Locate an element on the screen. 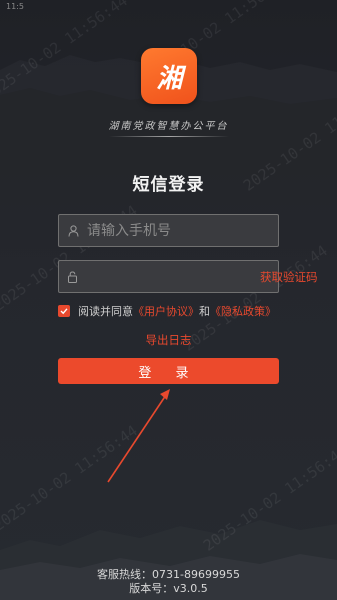  export-log-link: 导出日志 is located at coordinates (168, 340).